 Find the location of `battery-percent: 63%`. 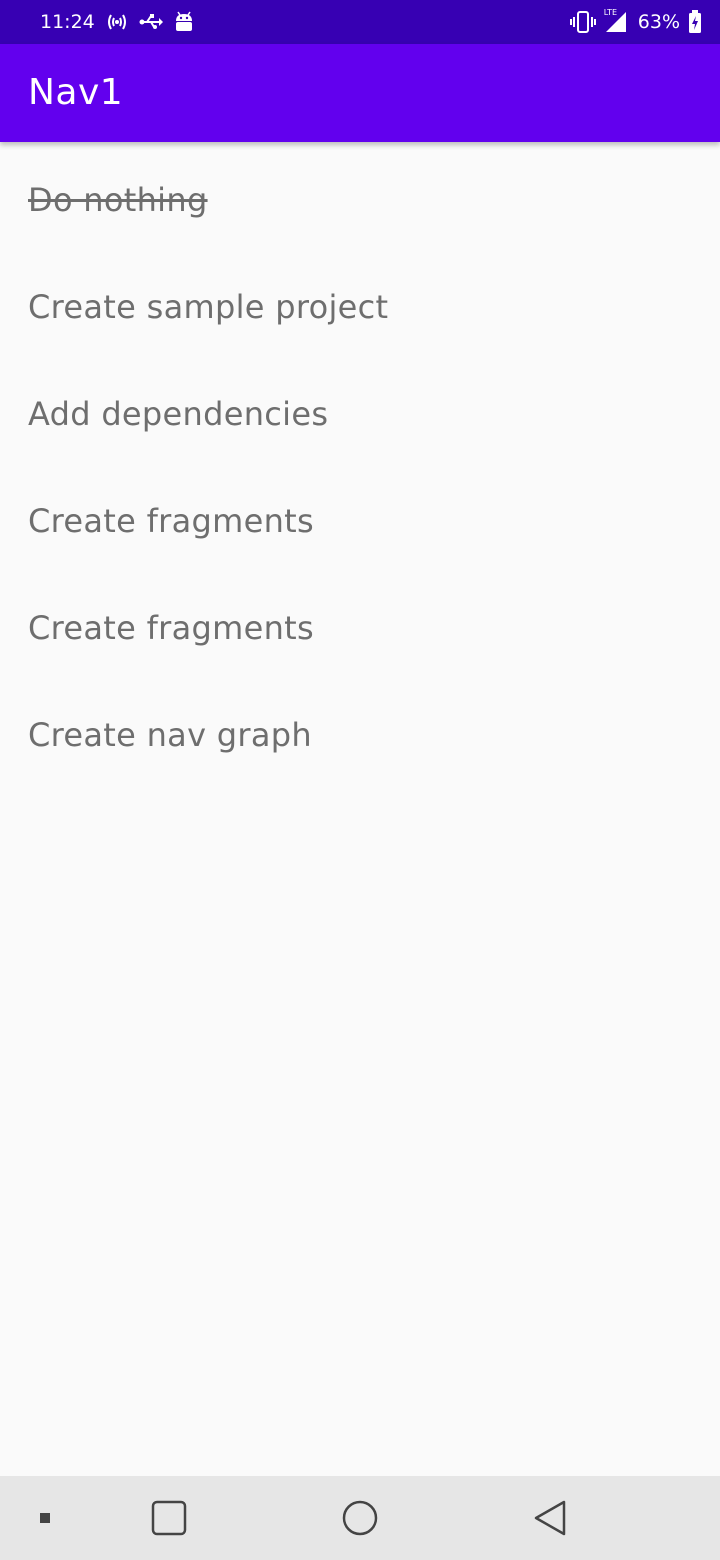

battery-percent: 63% is located at coordinates (658, 22).